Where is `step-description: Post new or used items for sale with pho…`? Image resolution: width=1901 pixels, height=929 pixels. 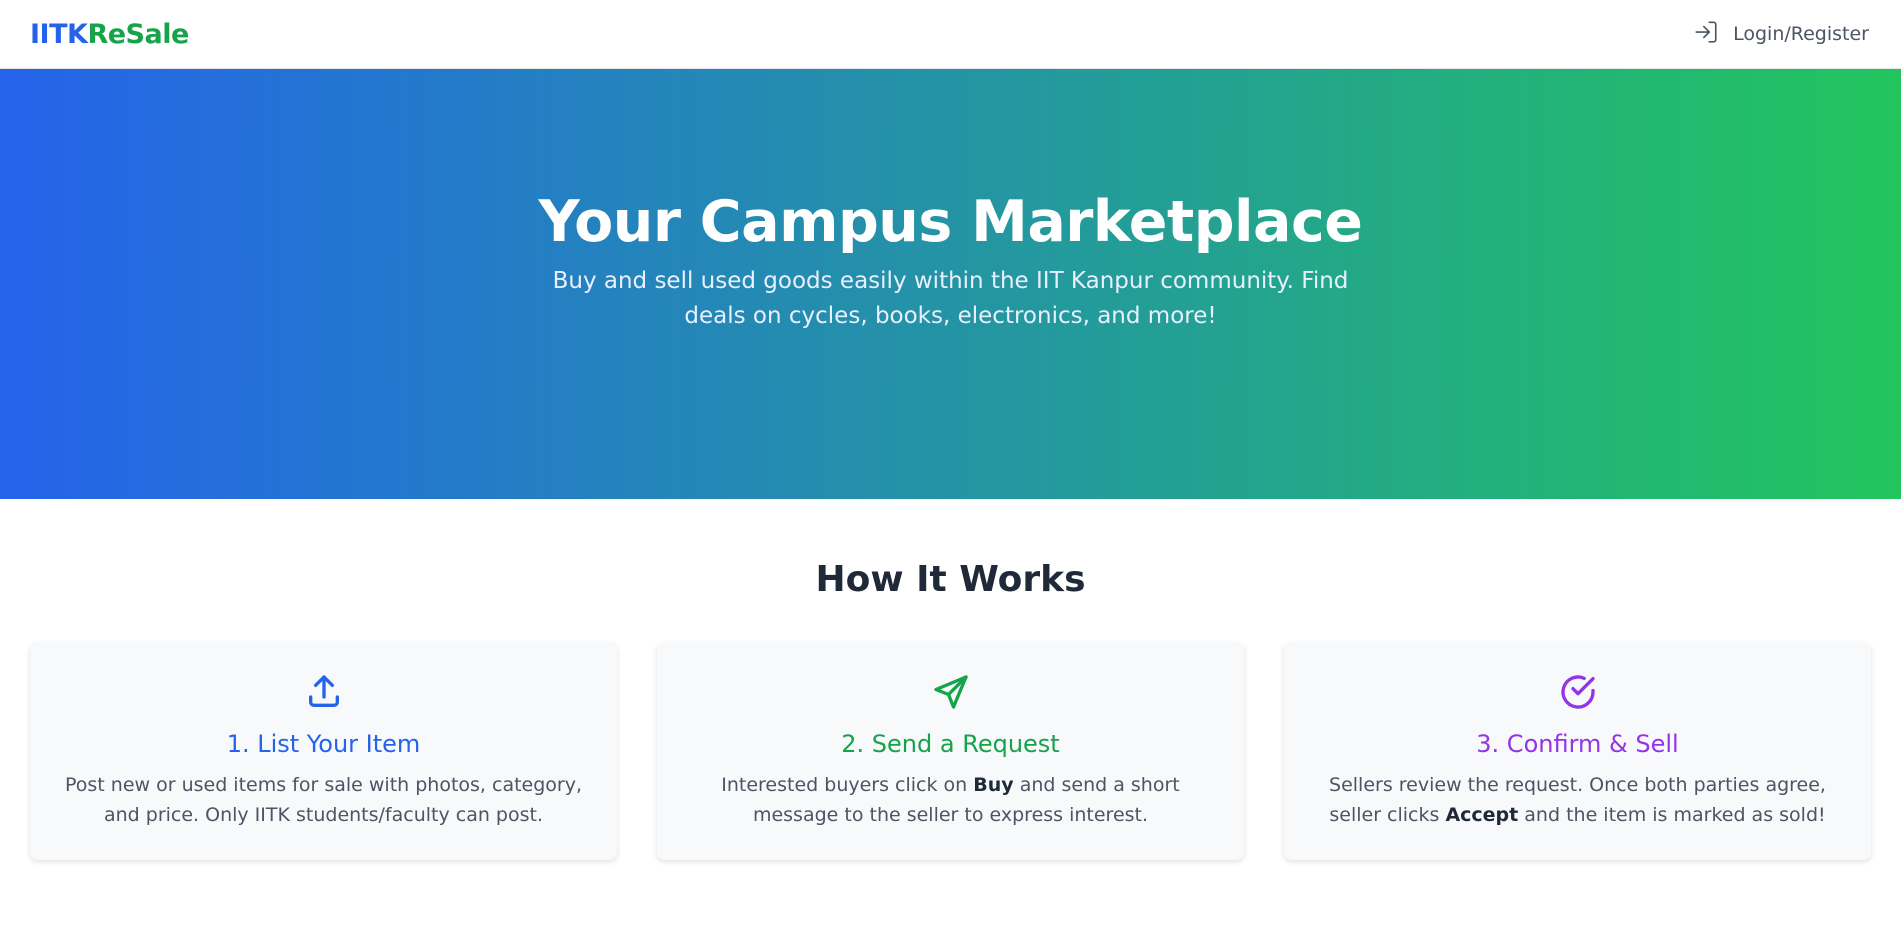
step-description: Post new or used items for sale with pho… is located at coordinates (323, 800).